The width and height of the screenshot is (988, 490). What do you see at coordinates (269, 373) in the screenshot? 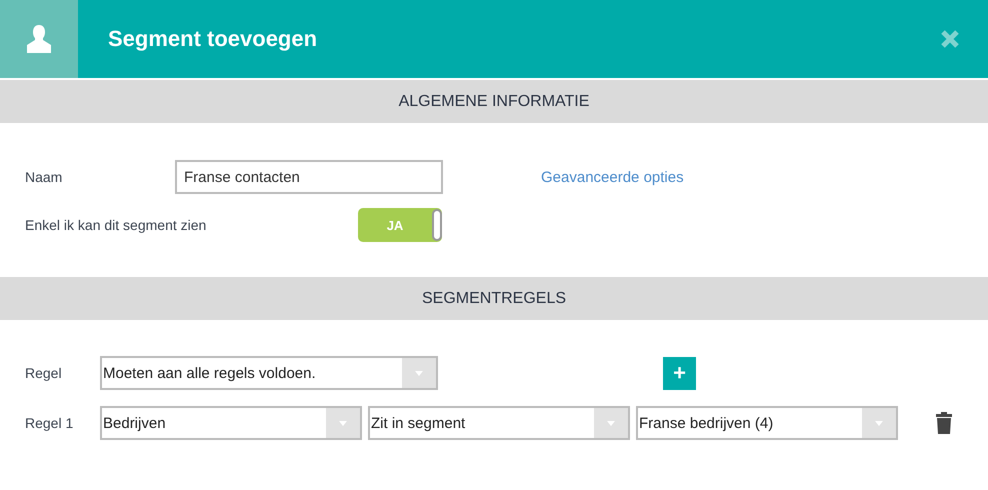
I see `match-dropdown: Moeten aan alle regels voldoen.` at bounding box center [269, 373].